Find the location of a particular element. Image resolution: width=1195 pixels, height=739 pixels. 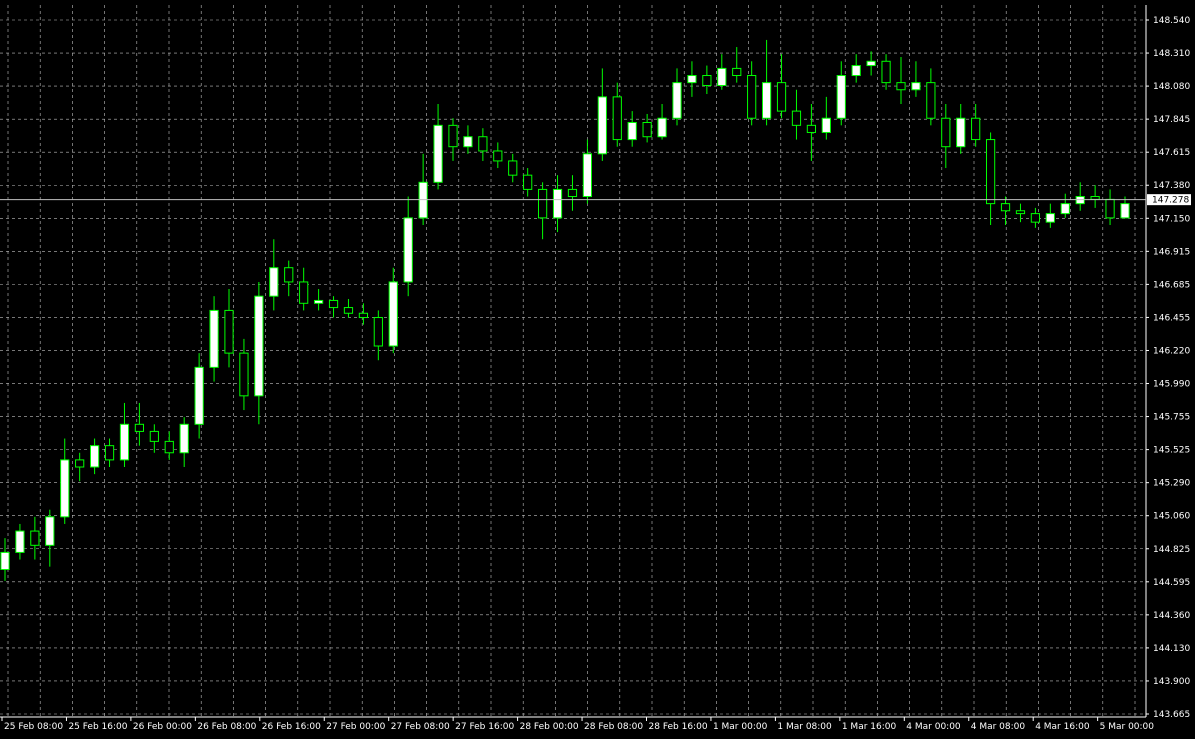

price-tick-label: 147.615 is located at coordinates (1171, 153).